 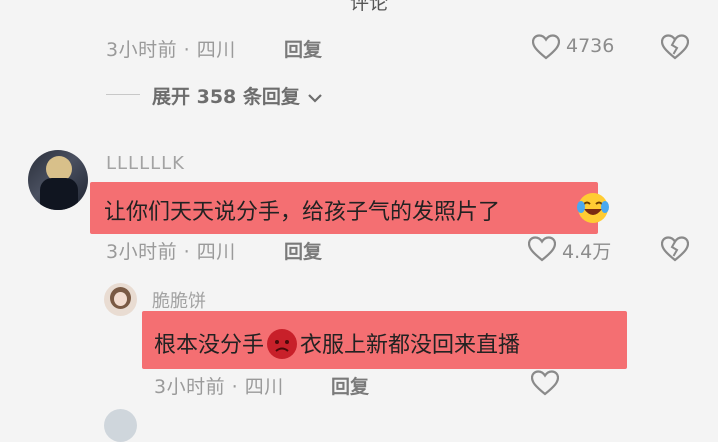 I want to click on angry-face-emoji-icon, so click(x=282, y=344).